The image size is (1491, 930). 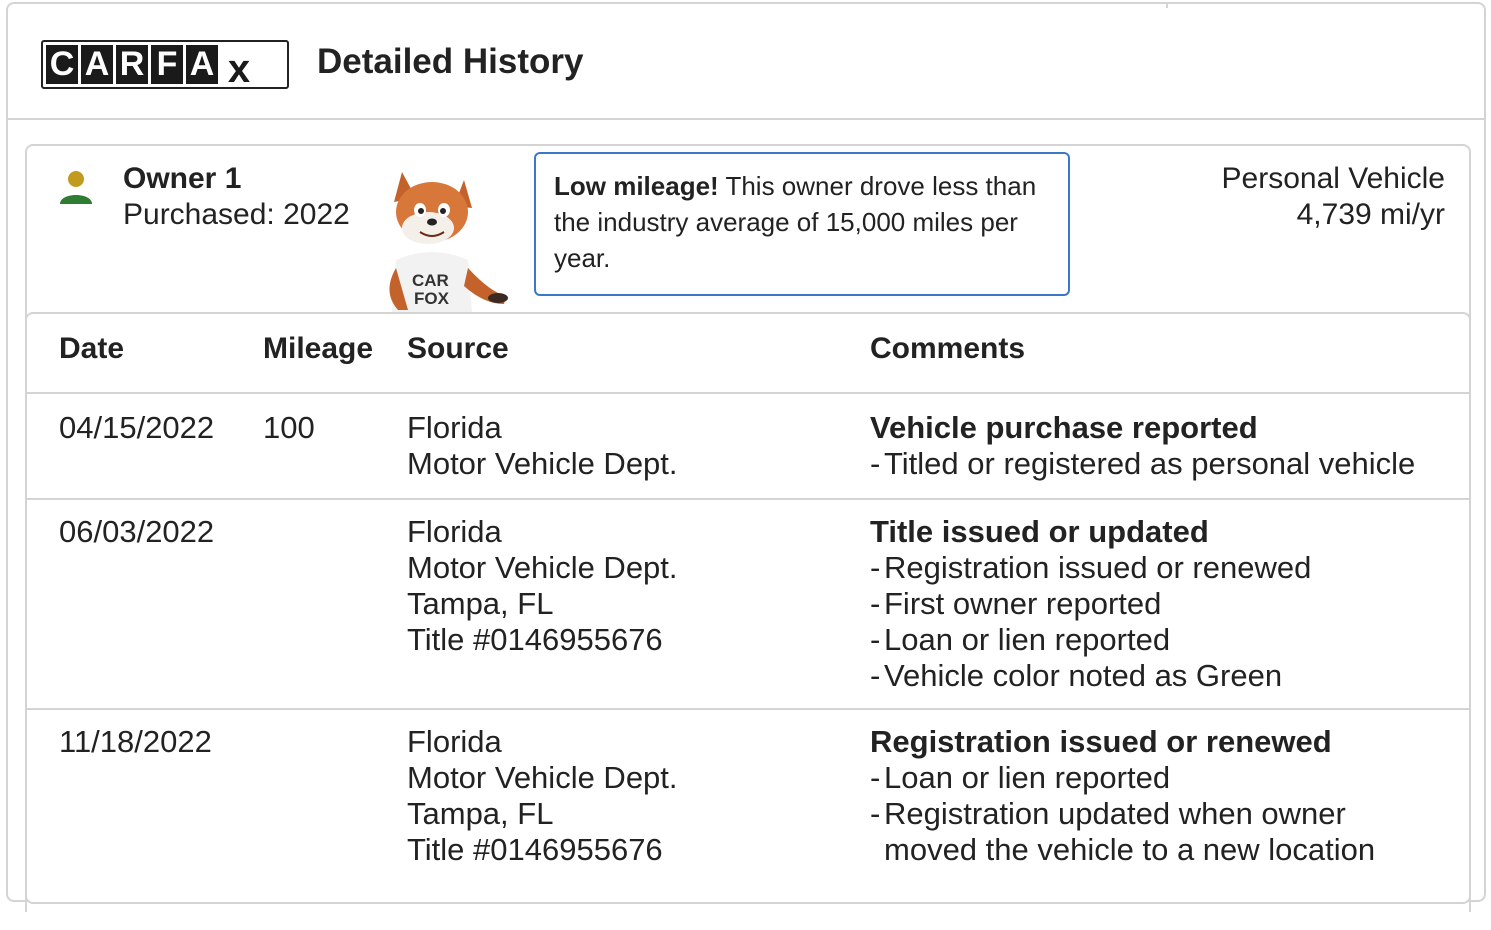 What do you see at coordinates (1076, 675) in the screenshot?
I see `comment-item: - Vehicle color noted as Green` at bounding box center [1076, 675].